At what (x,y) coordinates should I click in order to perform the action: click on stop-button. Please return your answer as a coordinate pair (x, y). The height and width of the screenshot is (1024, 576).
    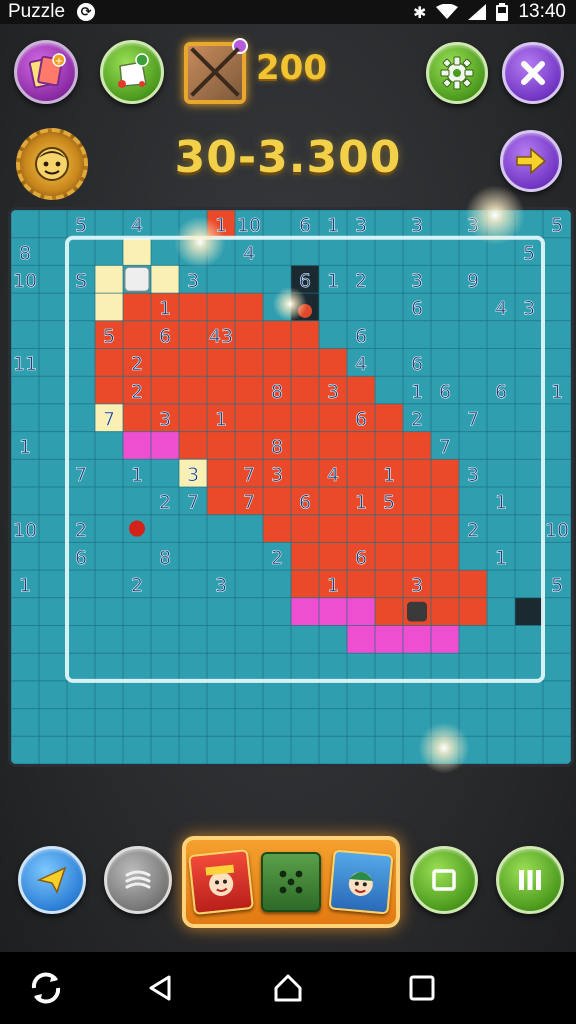
    Looking at the image, I should click on (444, 880).